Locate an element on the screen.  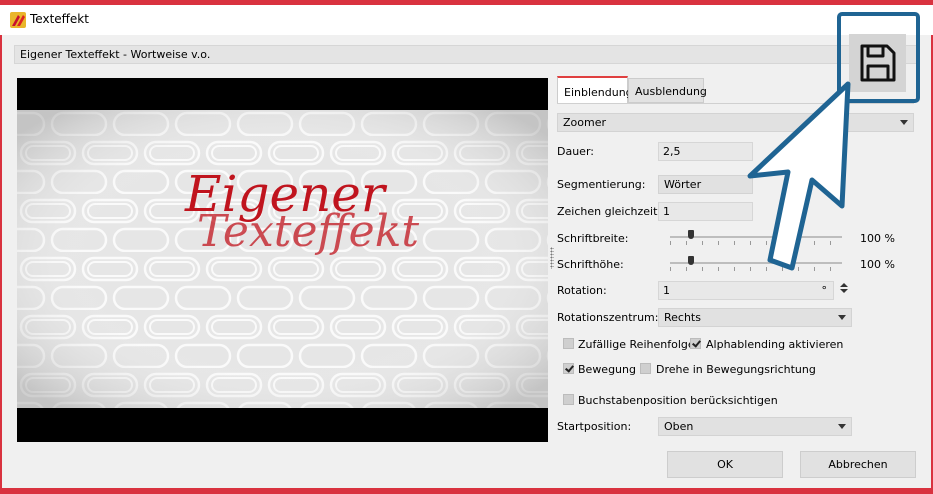
buchstabenposition-checkbox is located at coordinates (568, 399).